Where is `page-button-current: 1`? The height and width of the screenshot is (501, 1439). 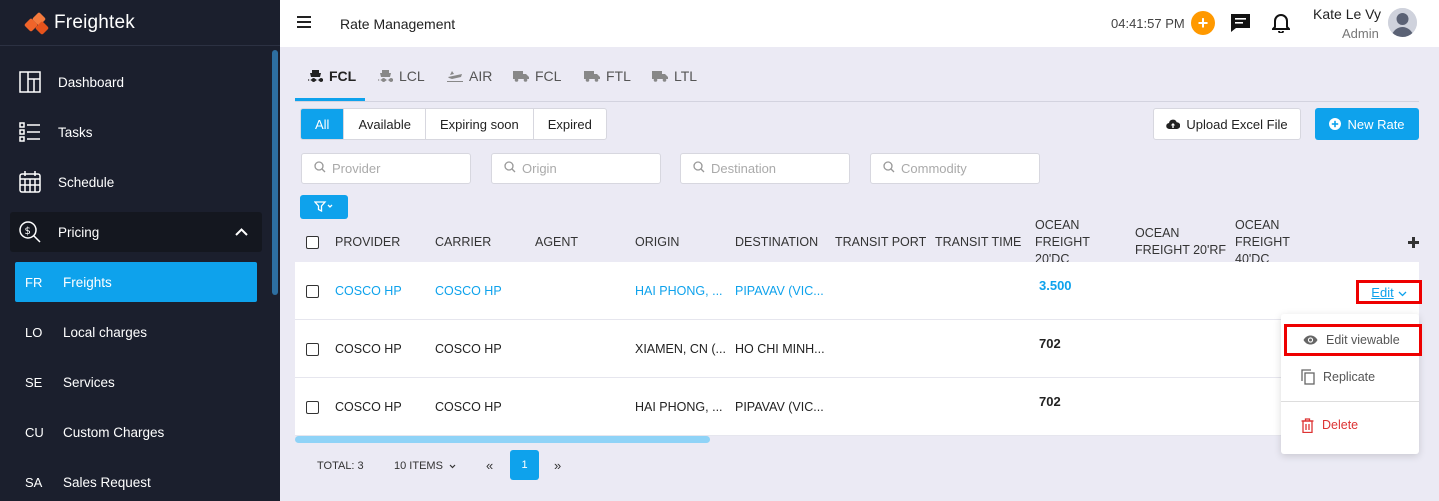
page-button-current: 1 is located at coordinates (524, 465).